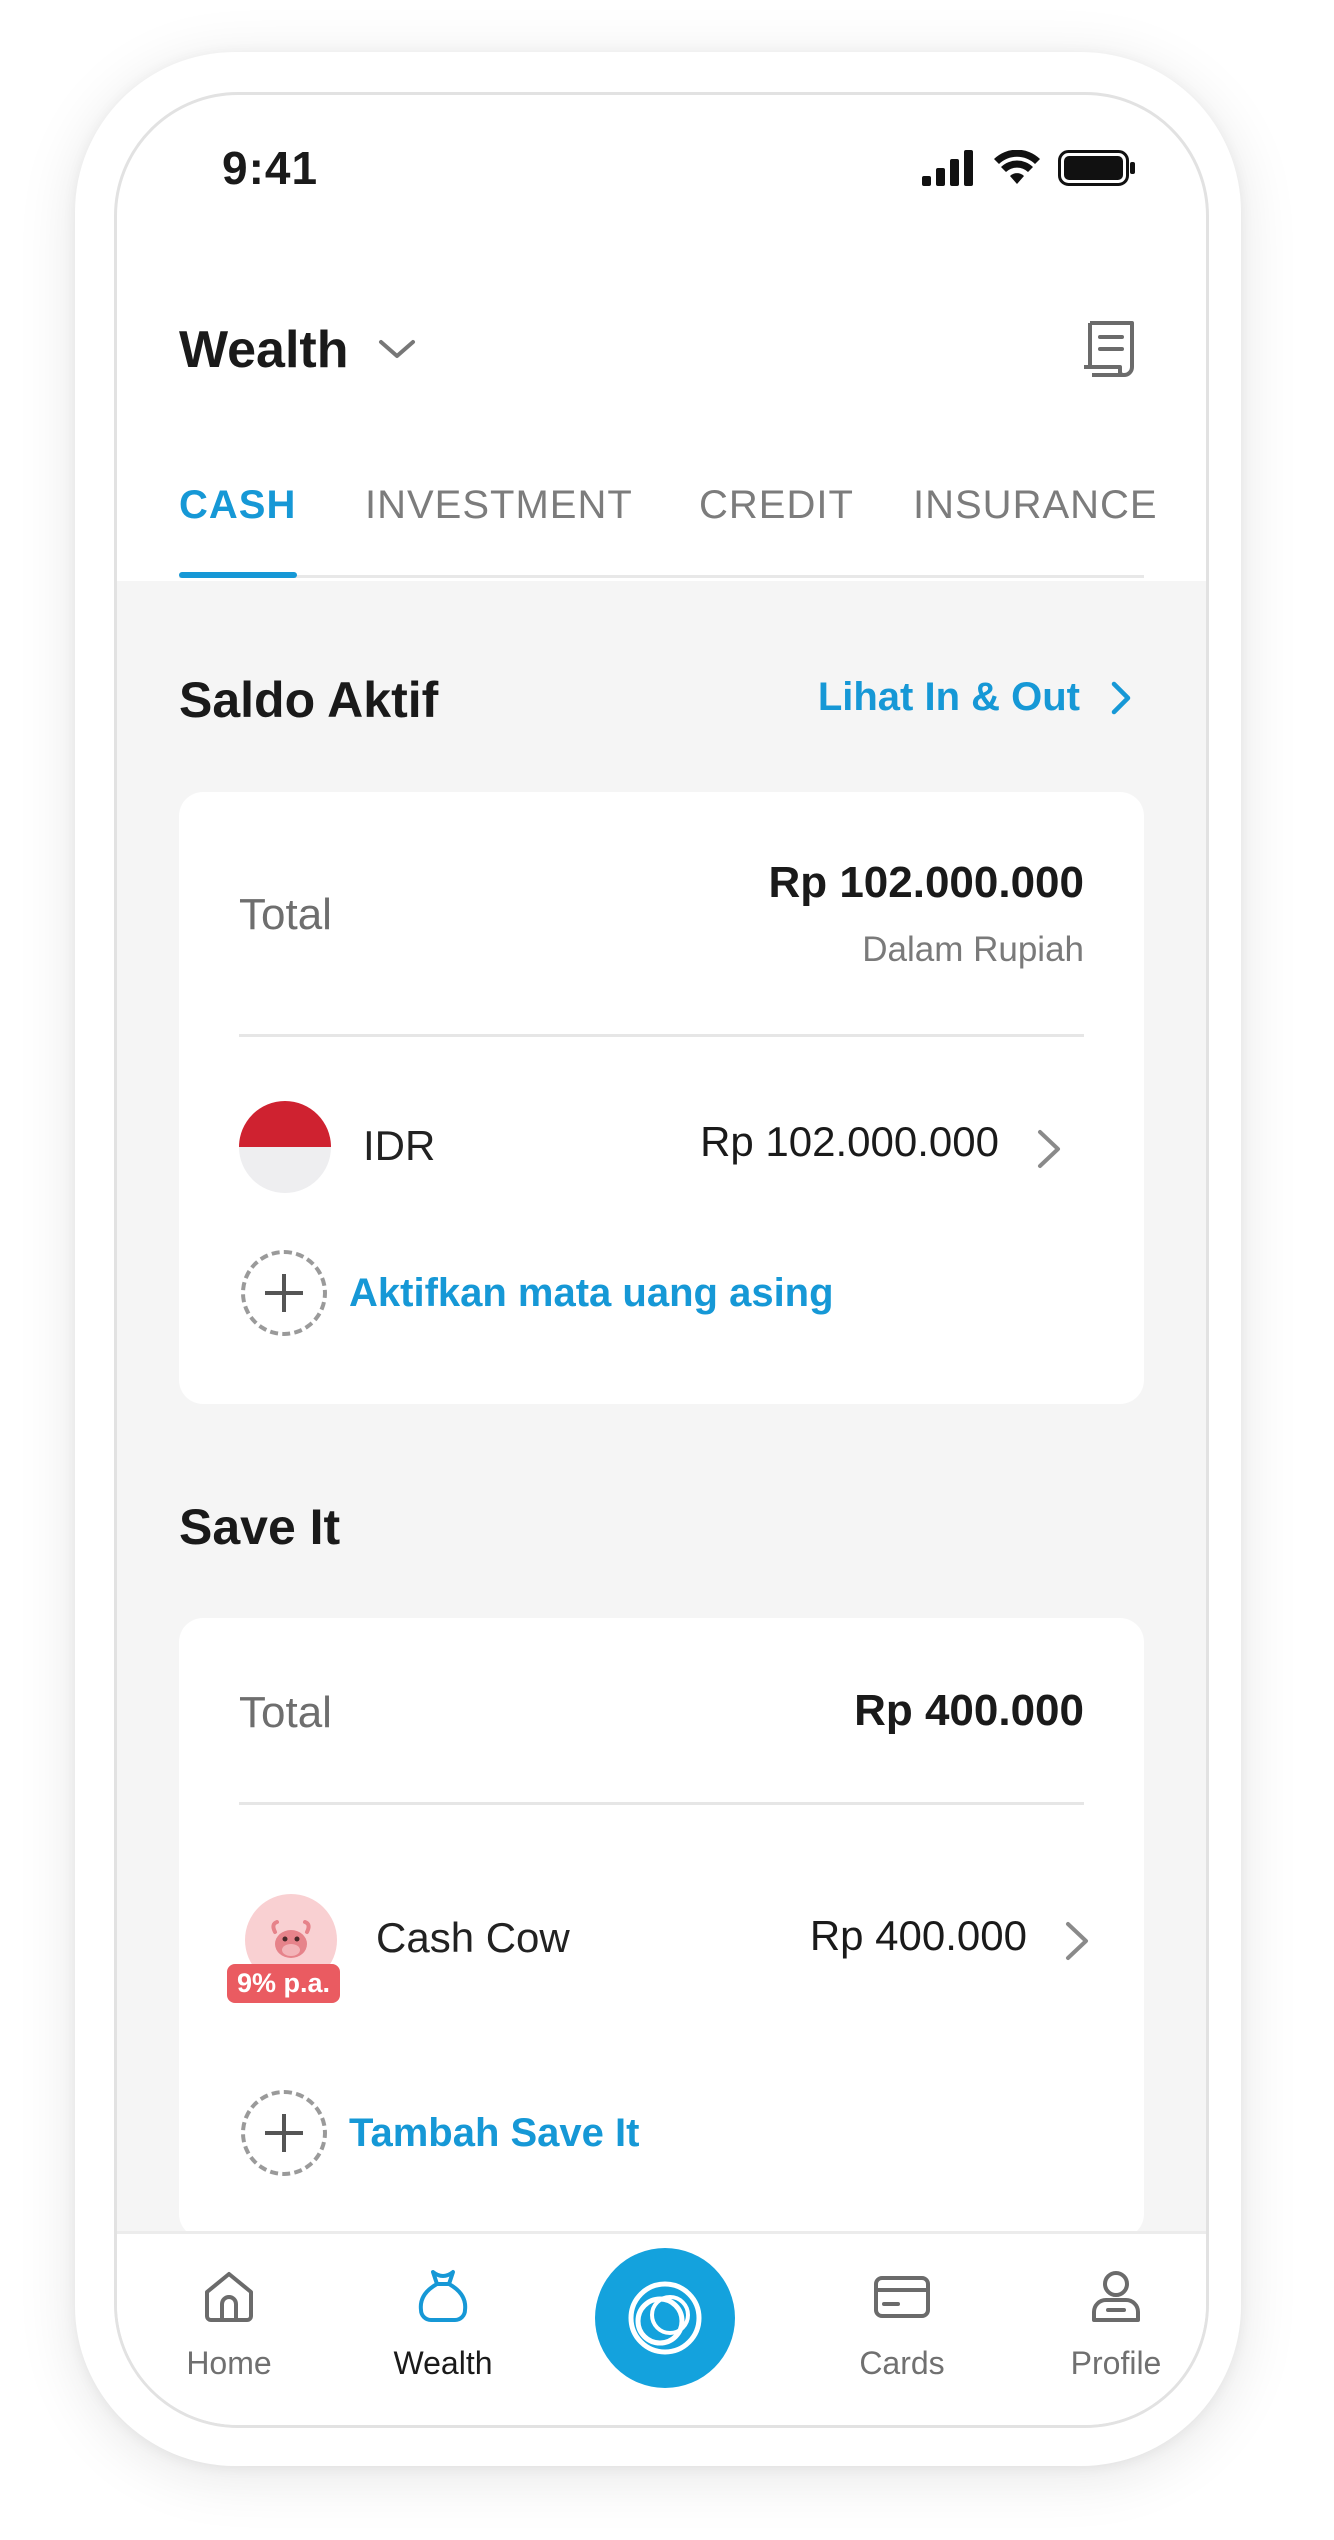 This screenshot has height=2540, width=1334. Describe the element at coordinates (902, 2363) in the screenshot. I see `nav-cards-label: Cards` at that location.